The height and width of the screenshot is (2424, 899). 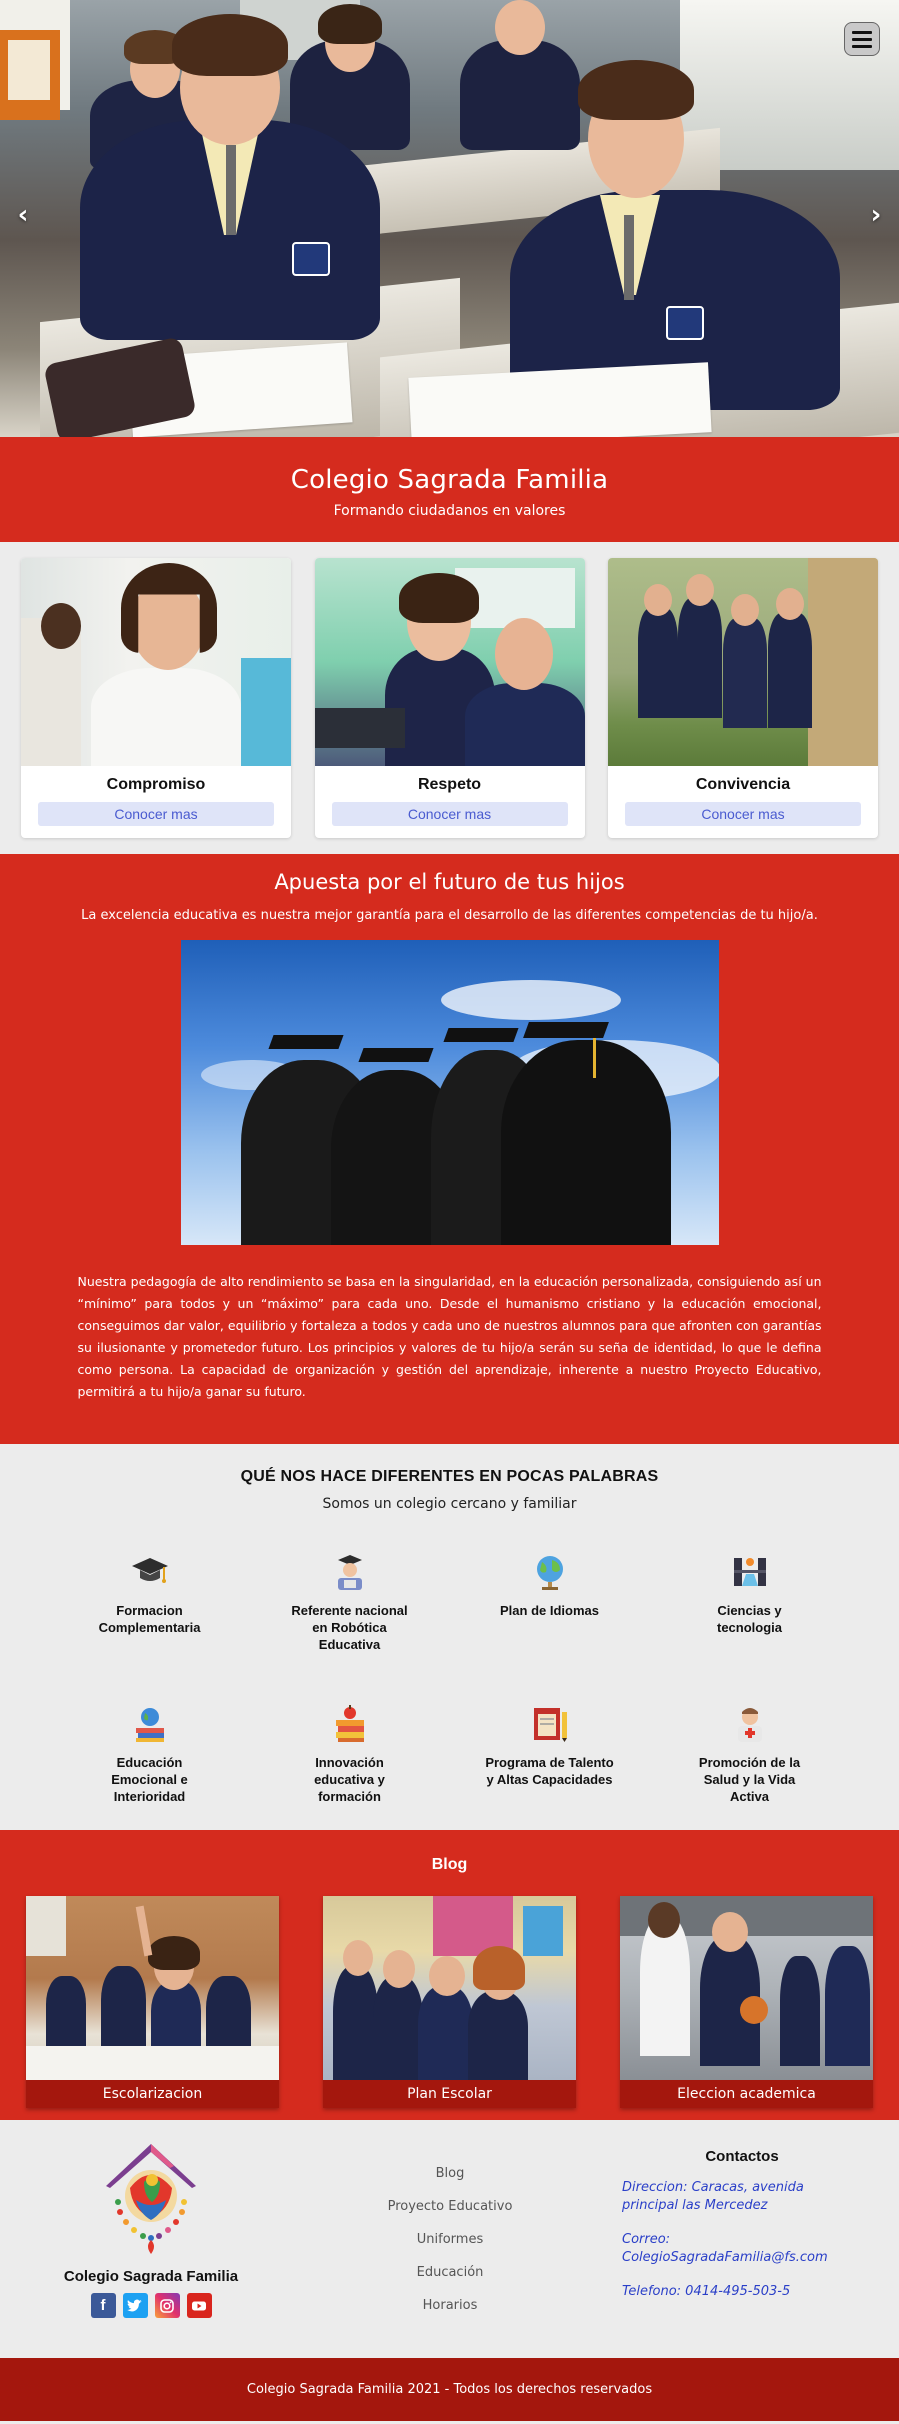 I want to click on footer-school-name: Colegio Sagrada Familia, so click(x=151, y=2276).